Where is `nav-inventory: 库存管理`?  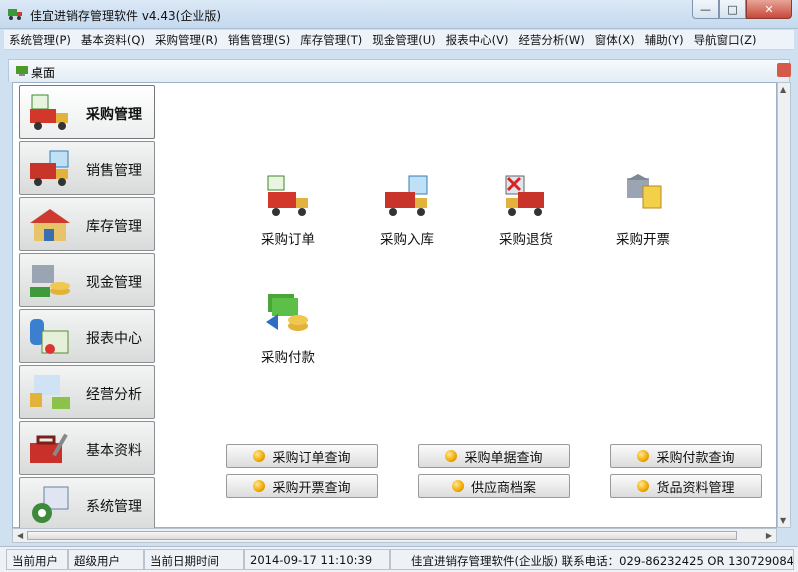
nav-inventory: 库存管理 is located at coordinates (87, 224).